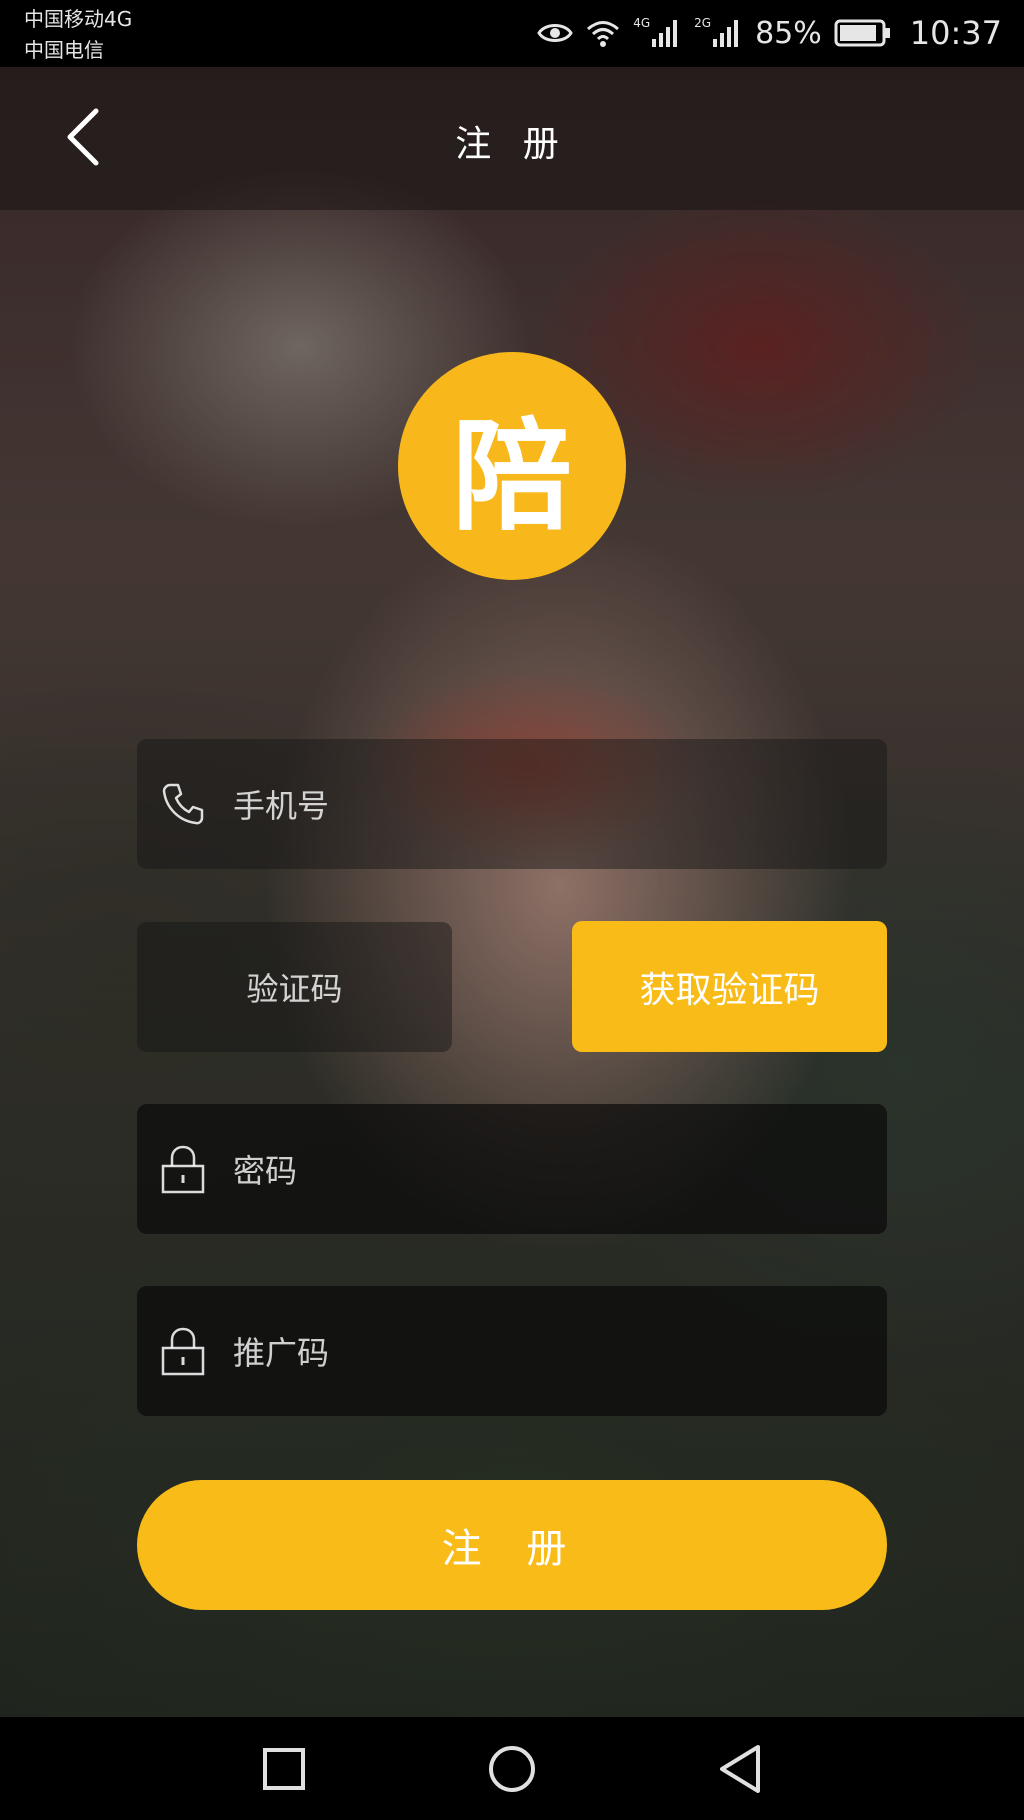 The width and height of the screenshot is (1024, 1820). What do you see at coordinates (512, 477) in the screenshot?
I see `logo-char: 陪` at bounding box center [512, 477].